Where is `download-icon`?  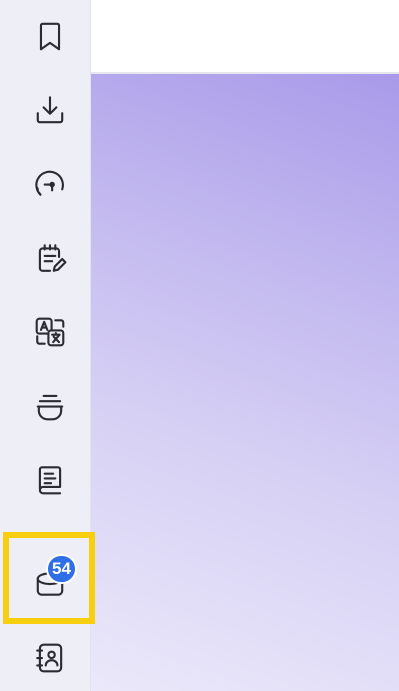
download-icon is located at coordinates (50, 110).